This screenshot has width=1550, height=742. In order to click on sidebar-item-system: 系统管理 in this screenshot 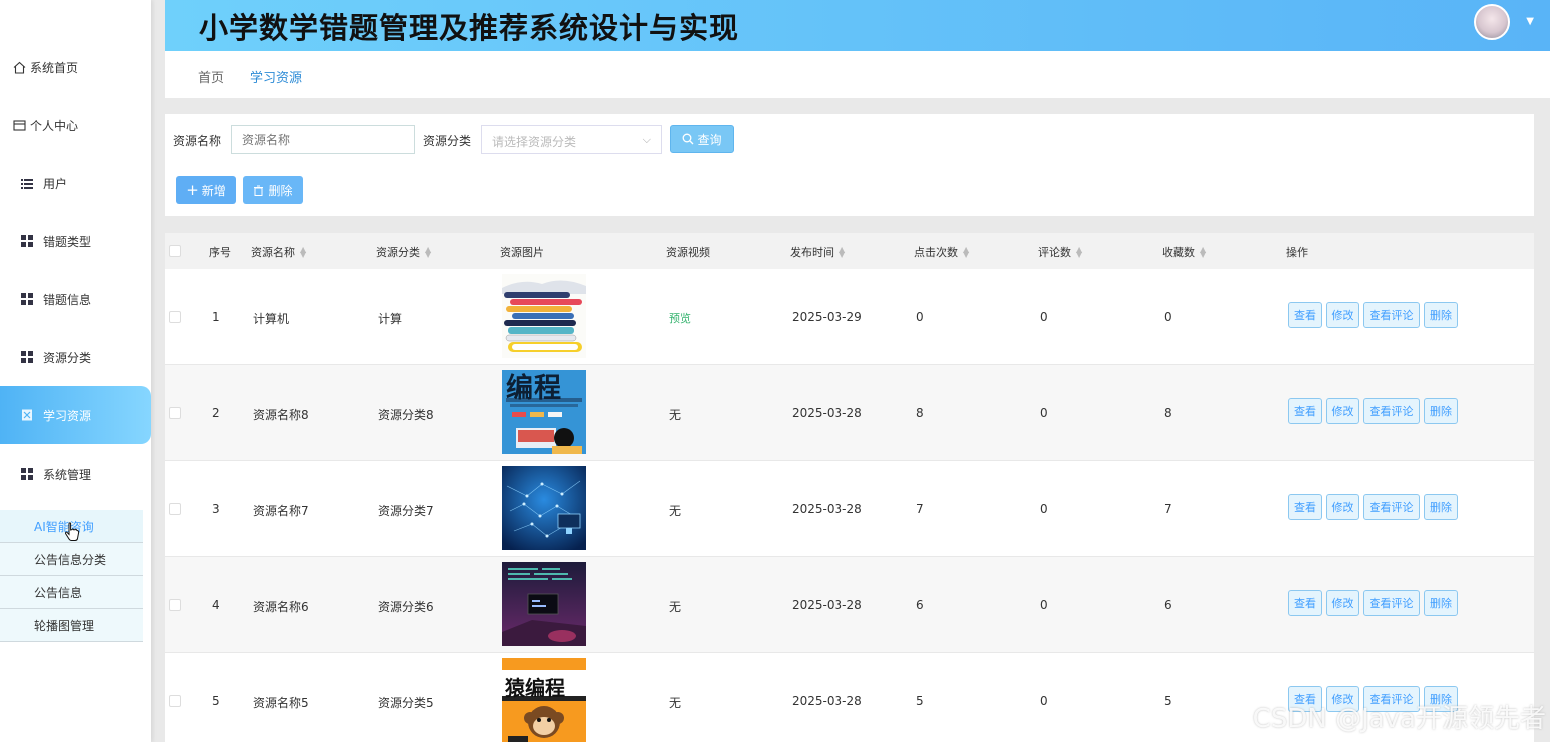, I will do `click(75, 474)`.